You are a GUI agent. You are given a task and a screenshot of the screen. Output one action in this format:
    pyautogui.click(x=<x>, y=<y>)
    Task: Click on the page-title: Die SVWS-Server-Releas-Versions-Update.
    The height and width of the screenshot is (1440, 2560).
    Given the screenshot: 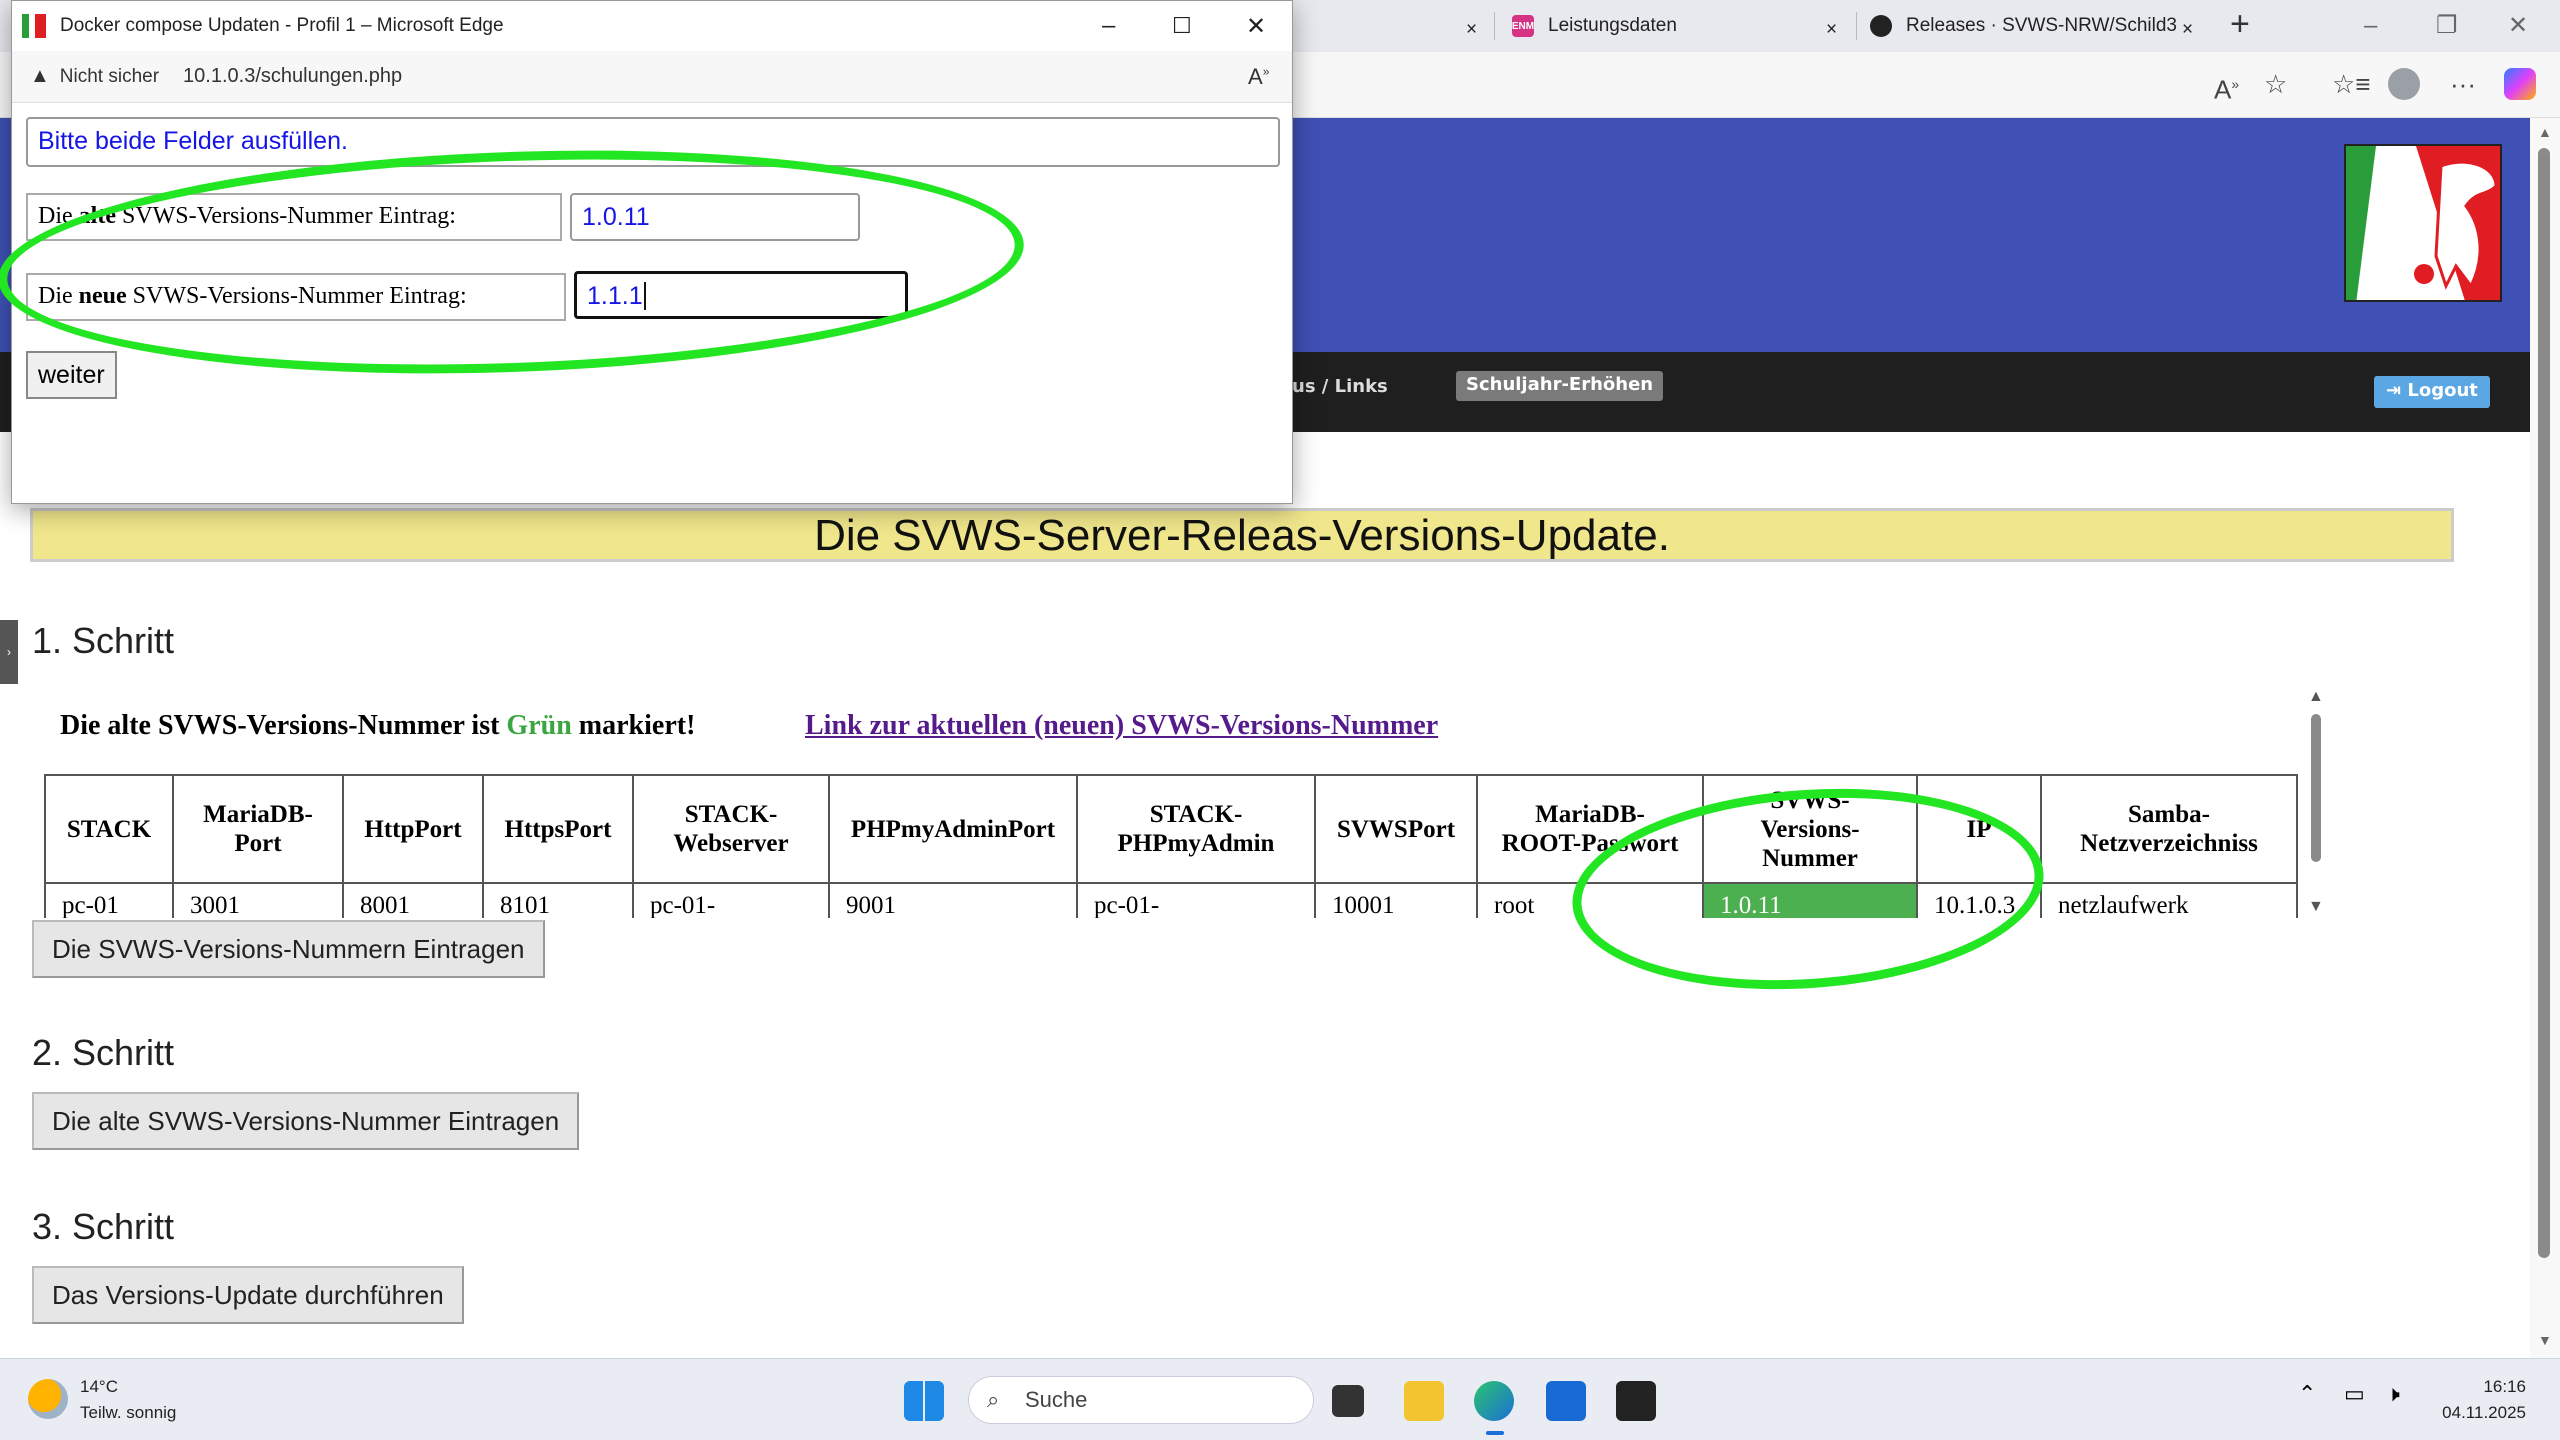 What is the action you would take?
    pyautogui.click(x=1242, y=535)
    